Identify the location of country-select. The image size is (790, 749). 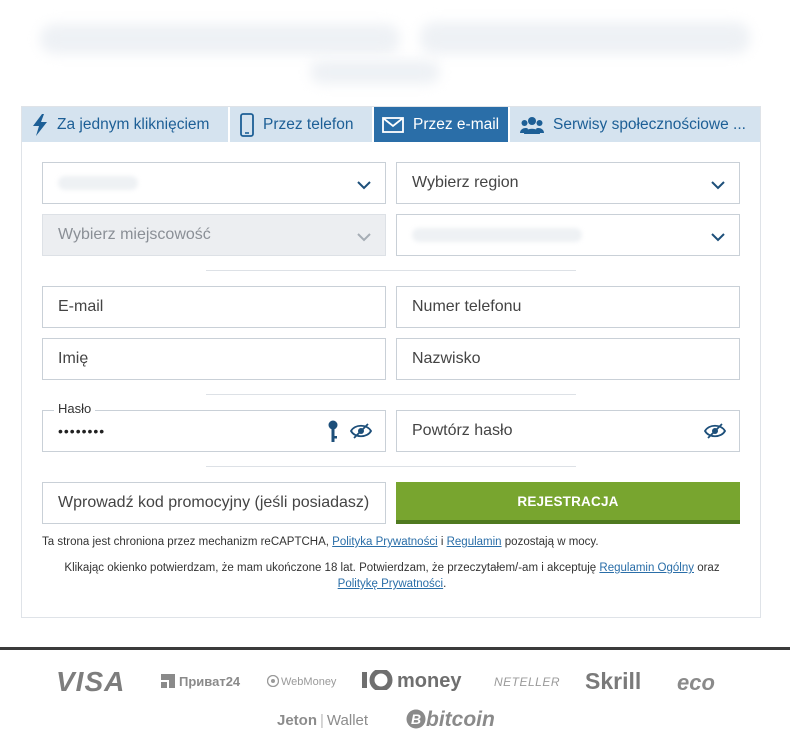
(214, 183).